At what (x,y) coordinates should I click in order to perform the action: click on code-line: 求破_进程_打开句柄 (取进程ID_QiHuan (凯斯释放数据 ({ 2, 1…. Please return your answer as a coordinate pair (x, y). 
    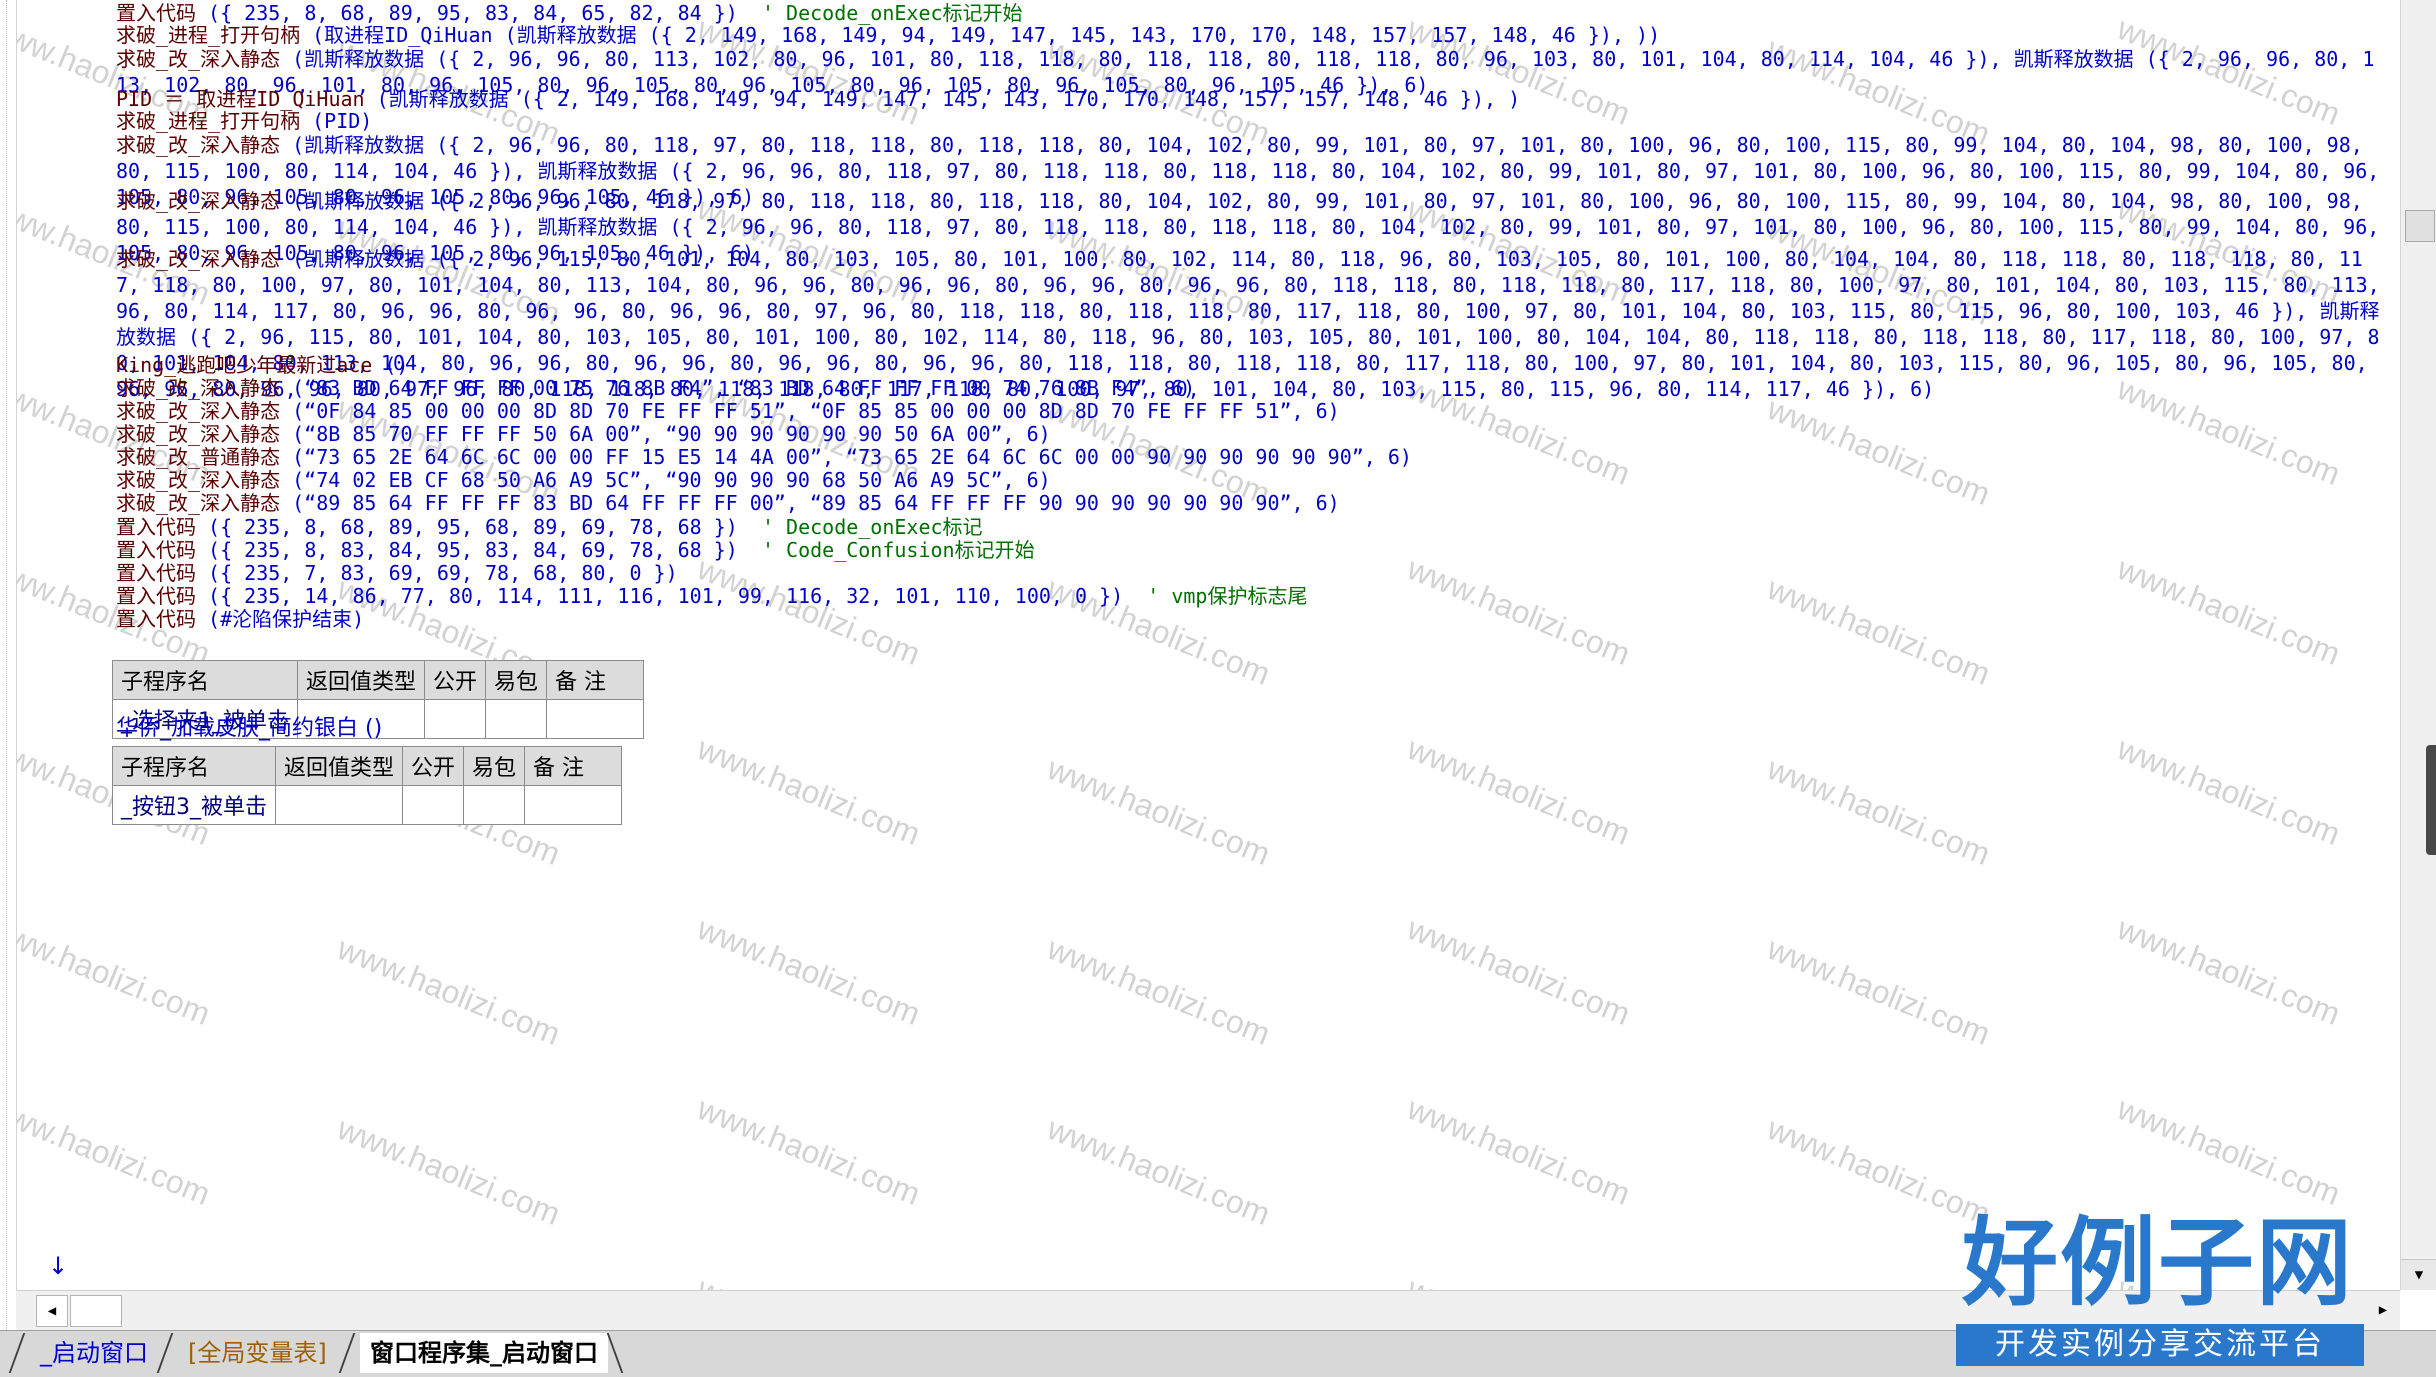
    Looking at the image, I should click on (1251, 35).